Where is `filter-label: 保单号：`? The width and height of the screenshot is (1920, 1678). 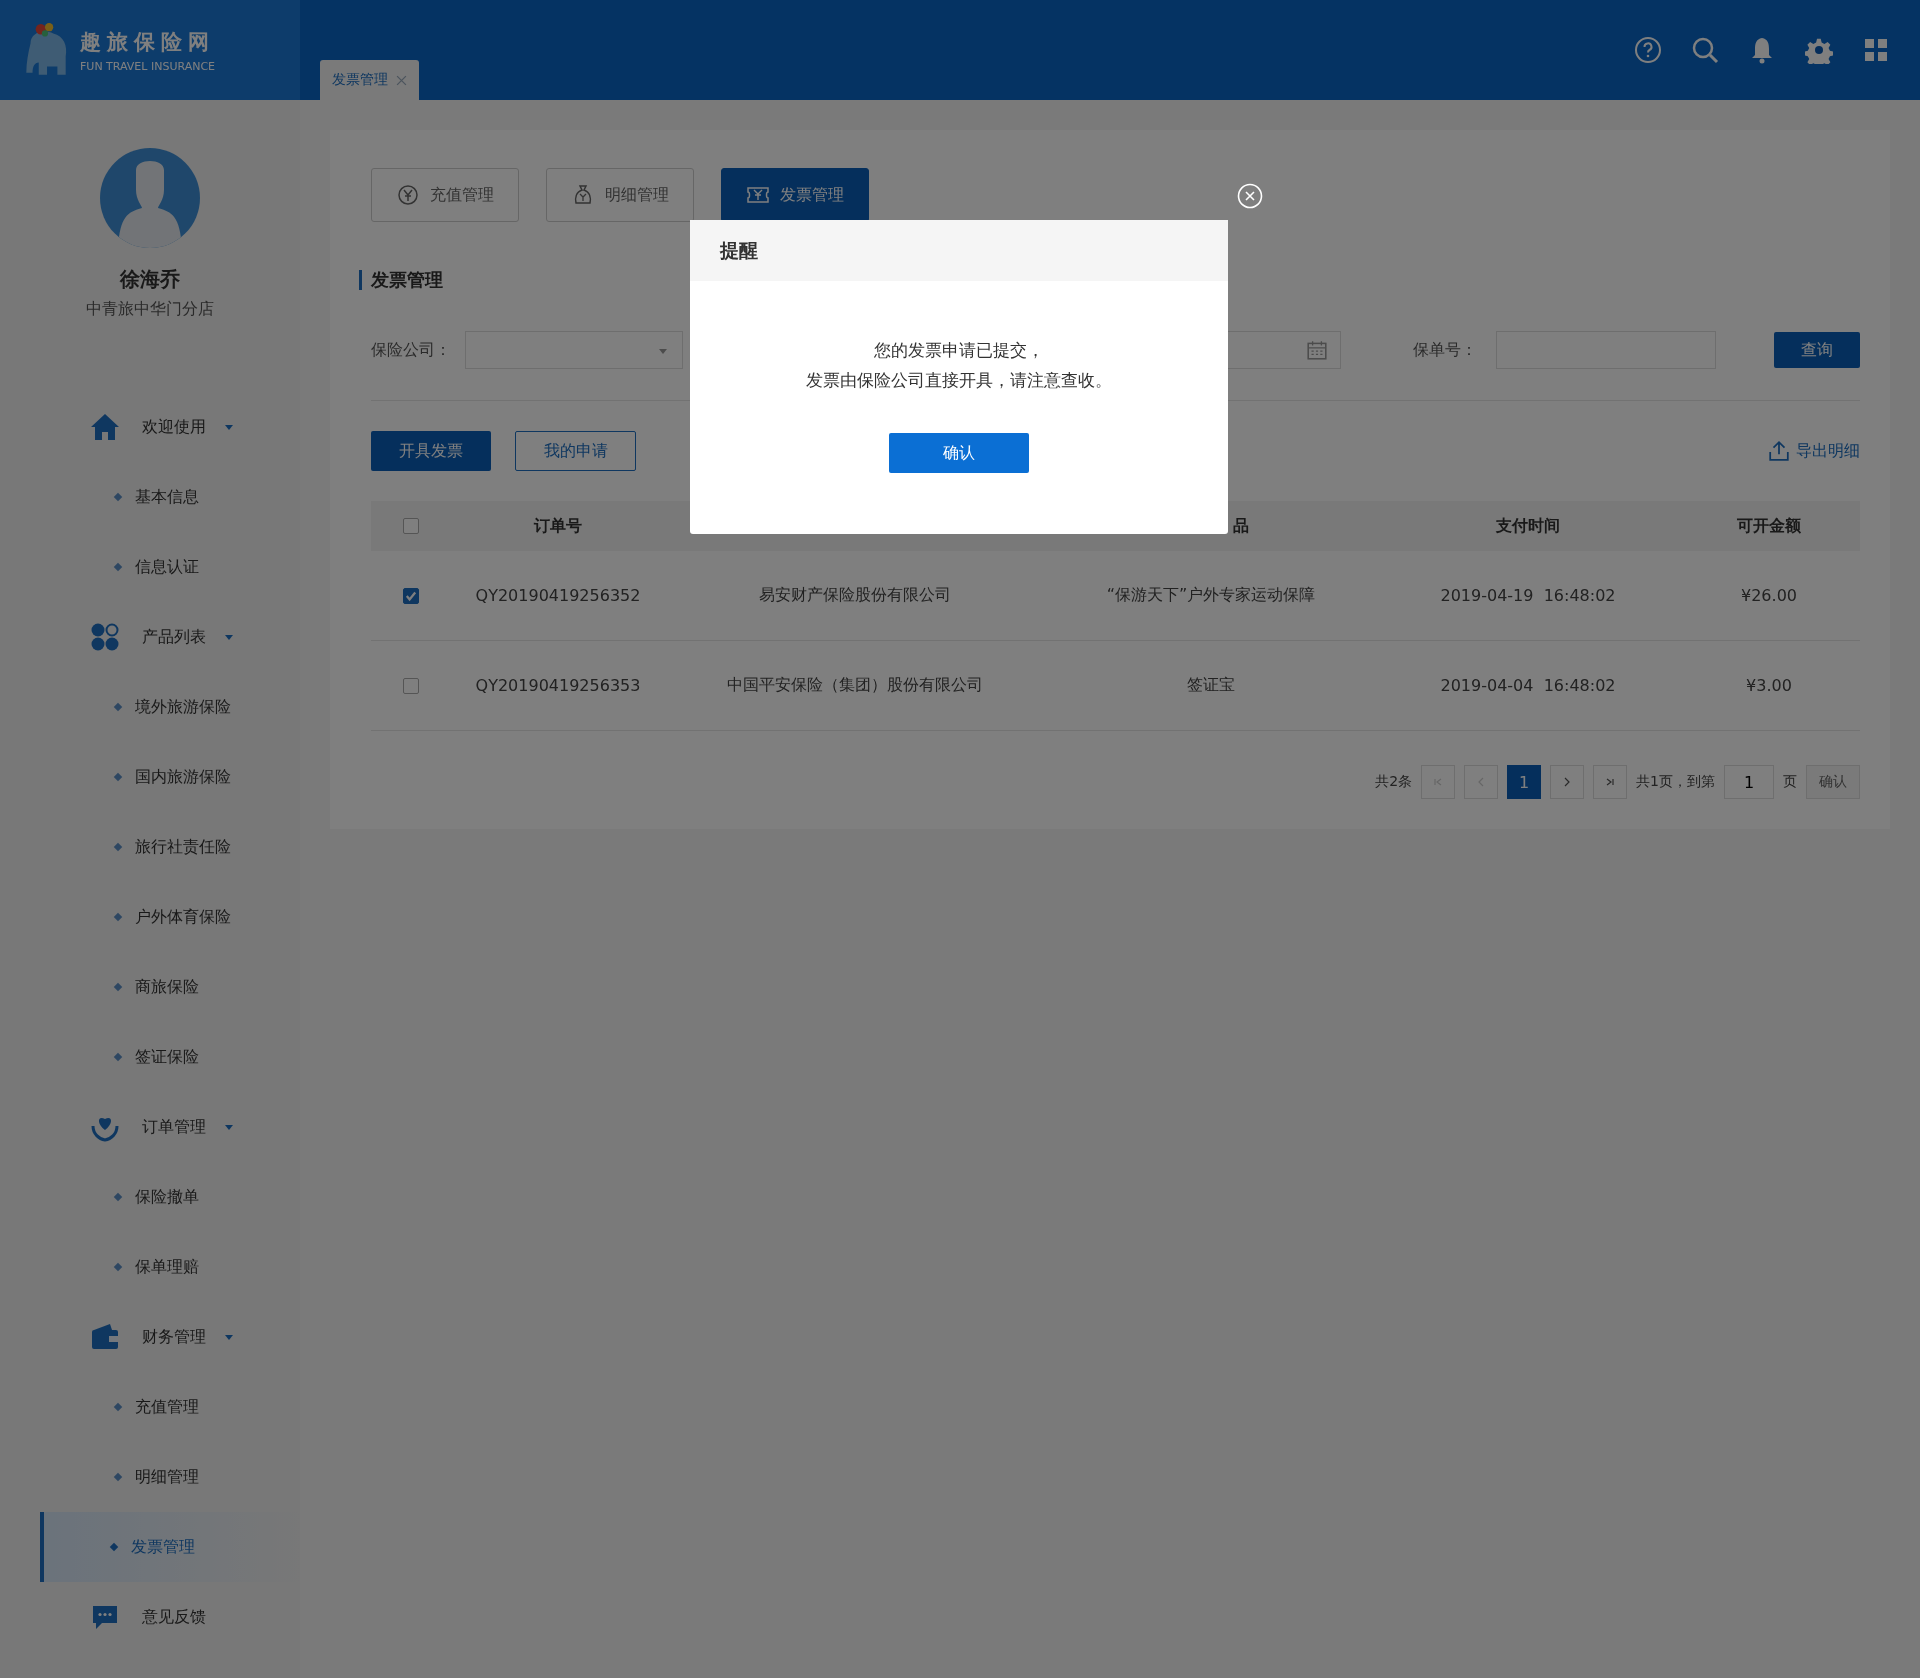
filter-label: 保单号： is located at coordinates (1445, 350).